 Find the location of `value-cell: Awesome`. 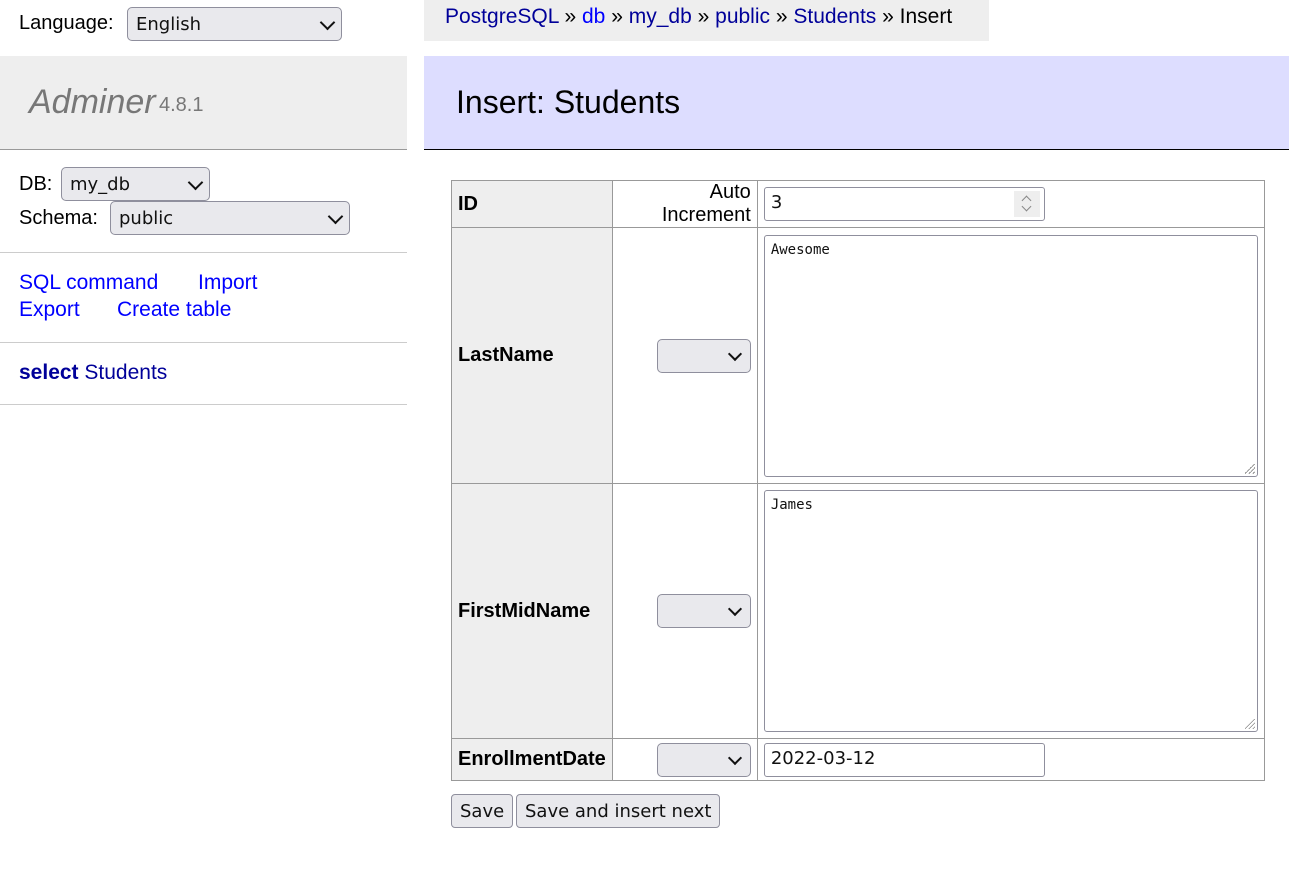

value-cell: Awesome is located at coordinates (1010, 355).